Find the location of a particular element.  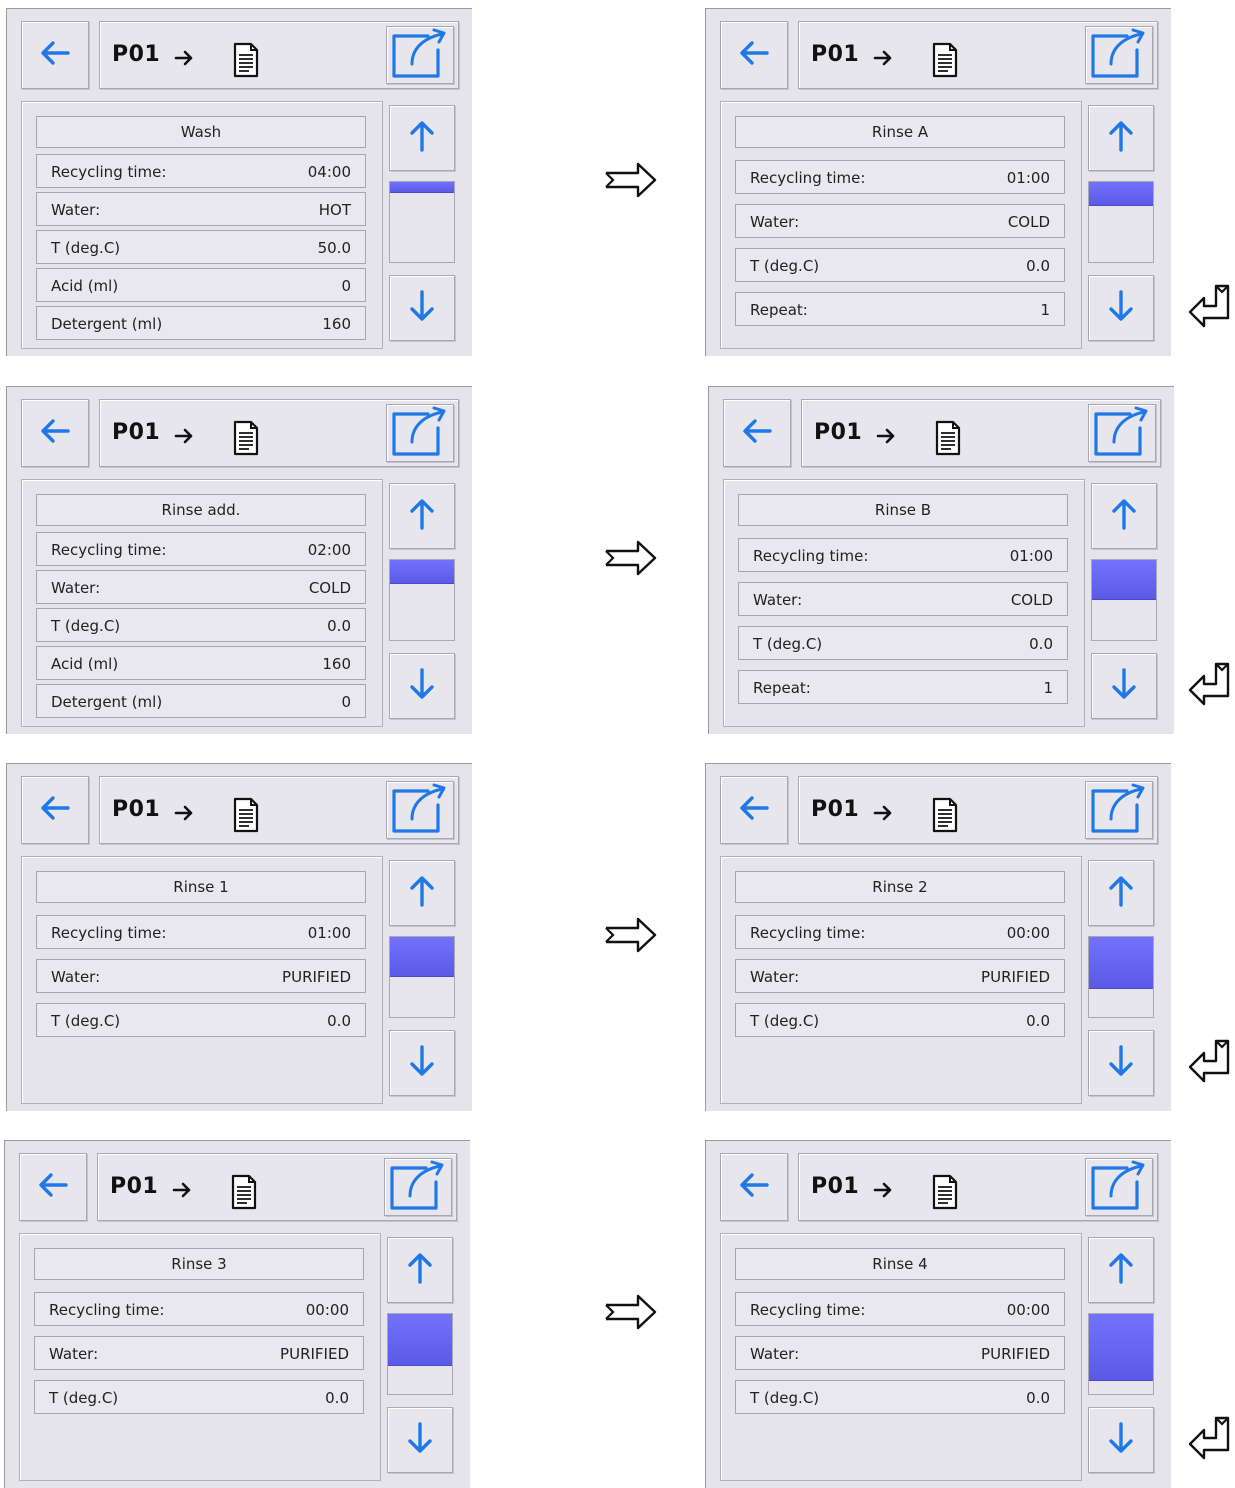

back-arrow-icon is located at coordinates (55, 810).